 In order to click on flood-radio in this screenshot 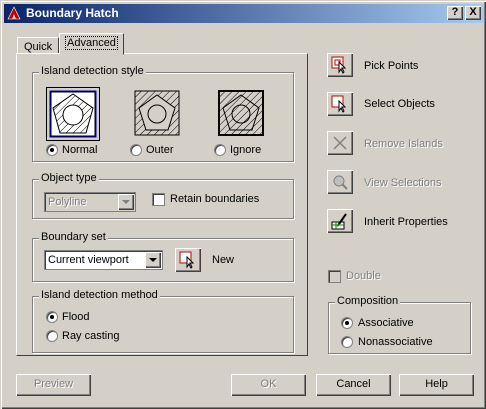, I will do `click(52, 317)`.